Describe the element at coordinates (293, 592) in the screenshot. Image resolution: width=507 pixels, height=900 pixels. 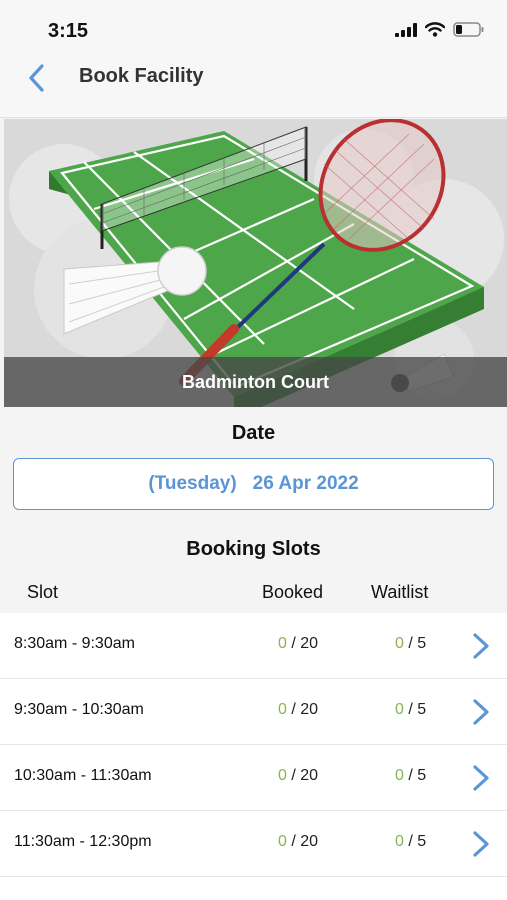
I see `column-header-booked: Booked` at that location.